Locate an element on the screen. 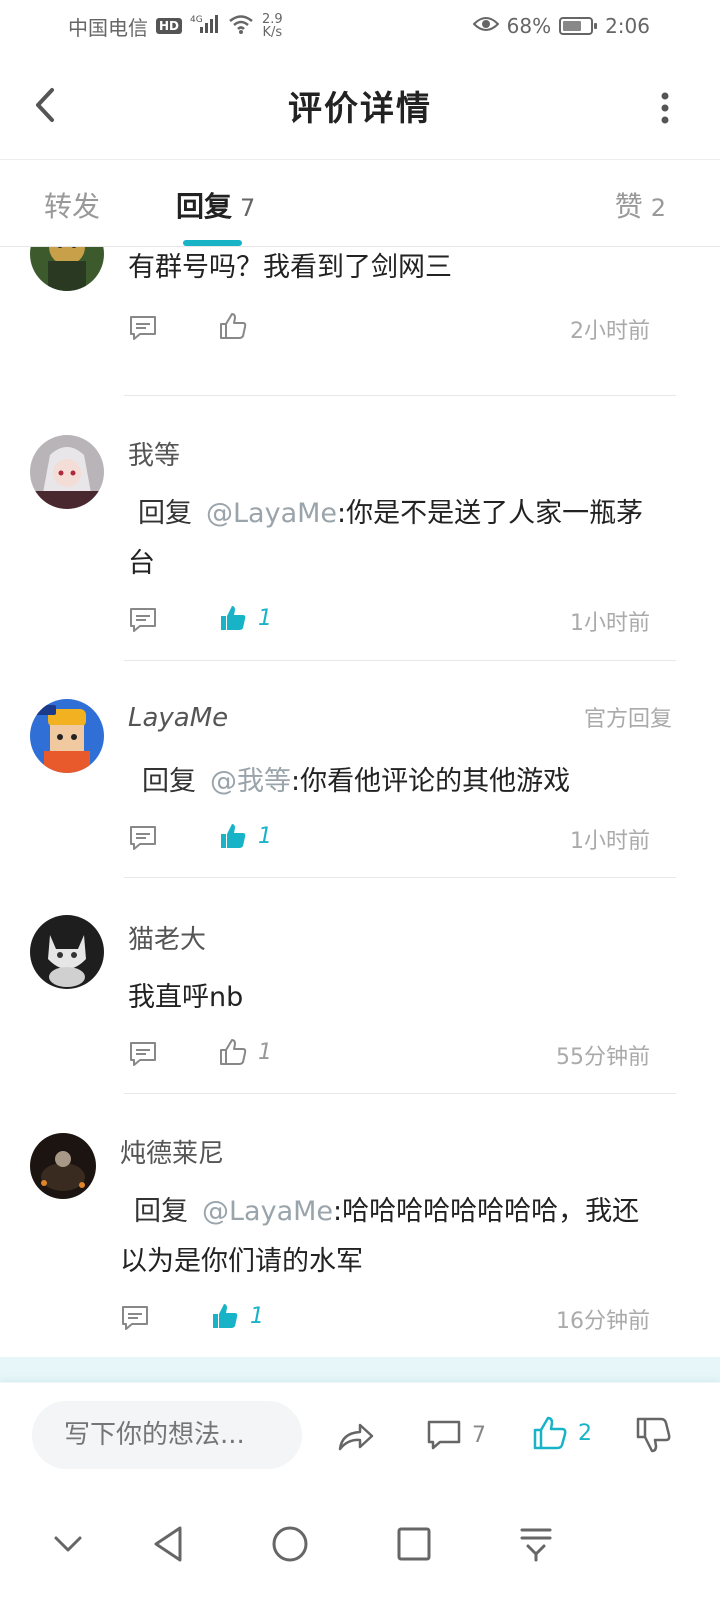  nav-collapse-button is located at coordinates (68, 1544).